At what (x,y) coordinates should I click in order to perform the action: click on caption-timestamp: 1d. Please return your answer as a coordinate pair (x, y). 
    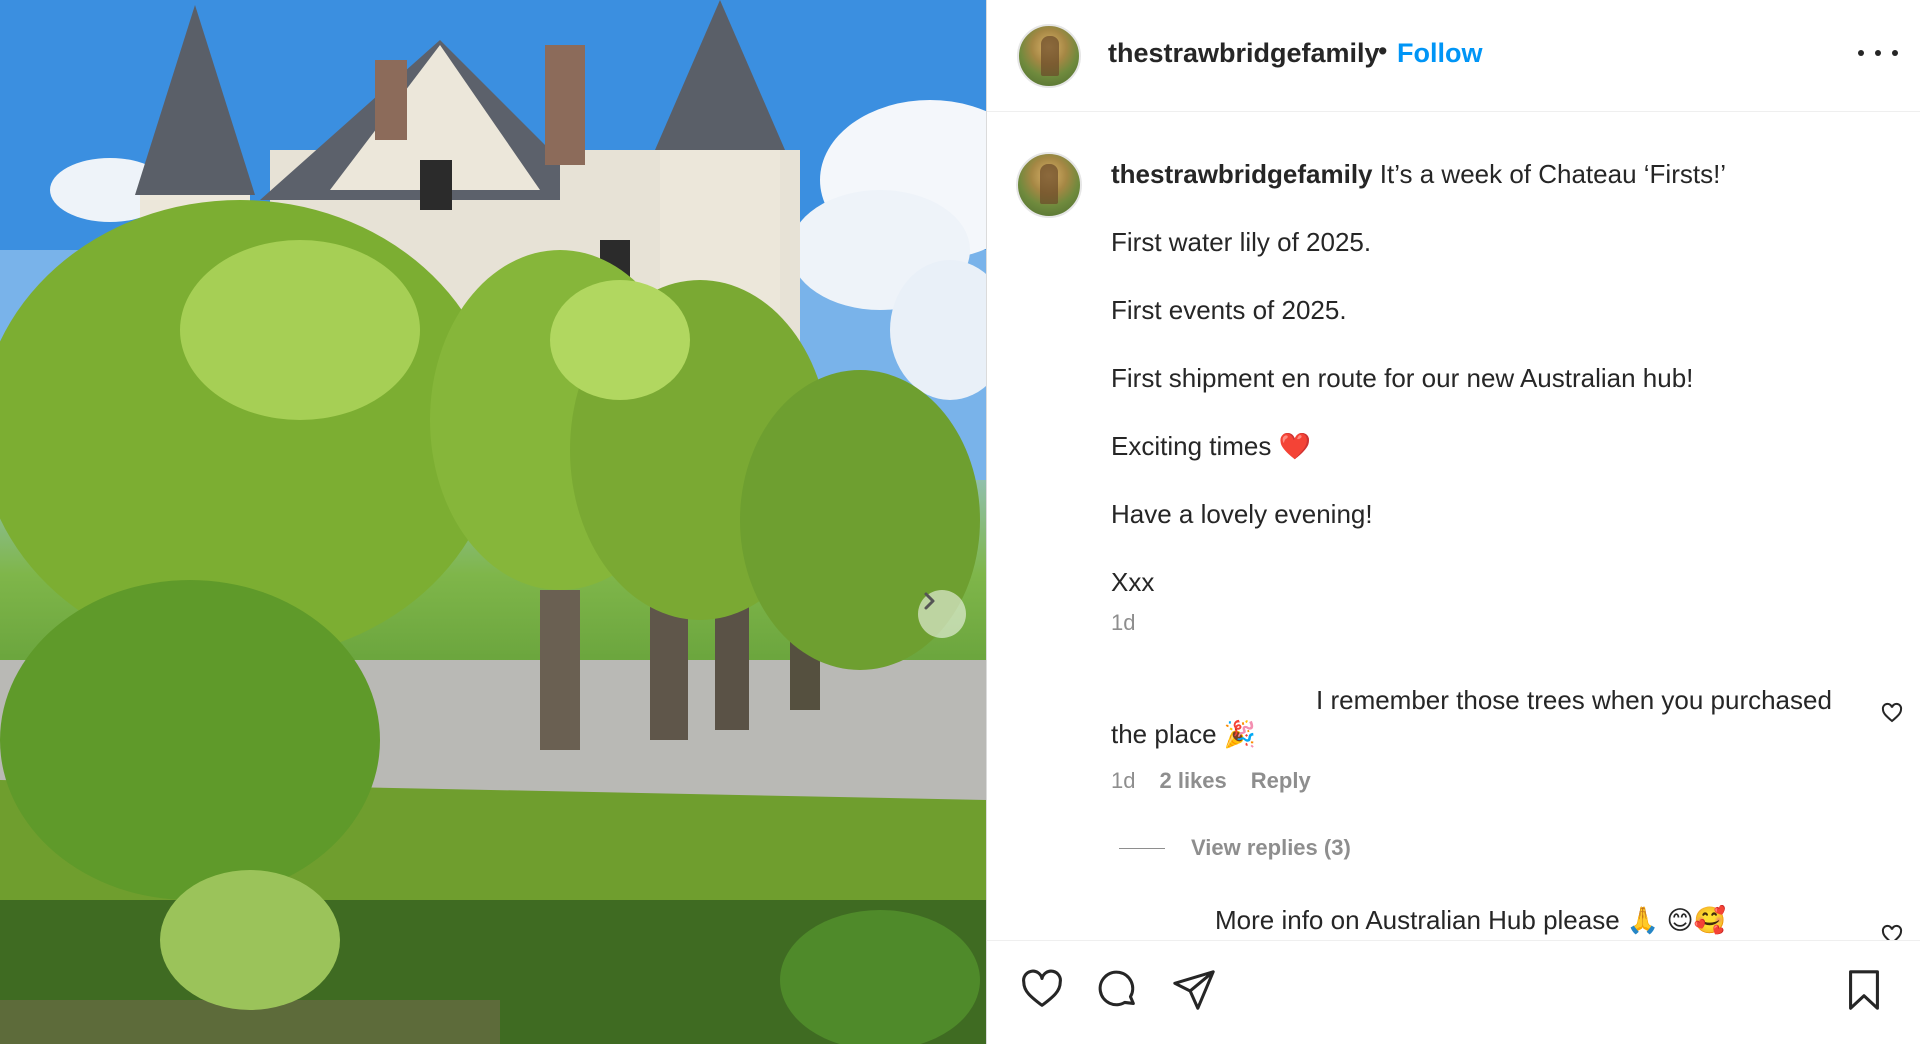
    Looking at the image, I should click on (1123, 623).